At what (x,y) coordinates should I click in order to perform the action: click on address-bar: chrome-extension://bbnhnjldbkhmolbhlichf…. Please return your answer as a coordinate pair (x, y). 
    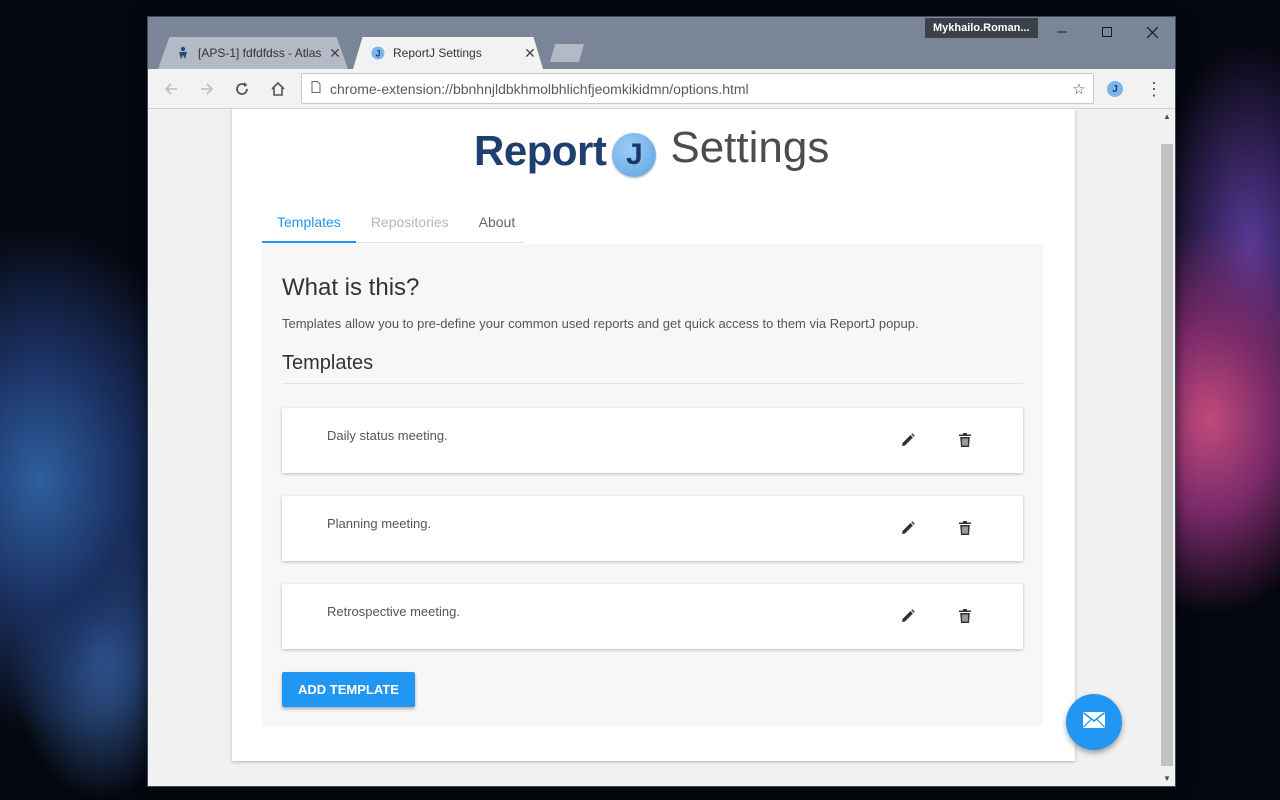
    Looking at the image, I should click on (697, 88).